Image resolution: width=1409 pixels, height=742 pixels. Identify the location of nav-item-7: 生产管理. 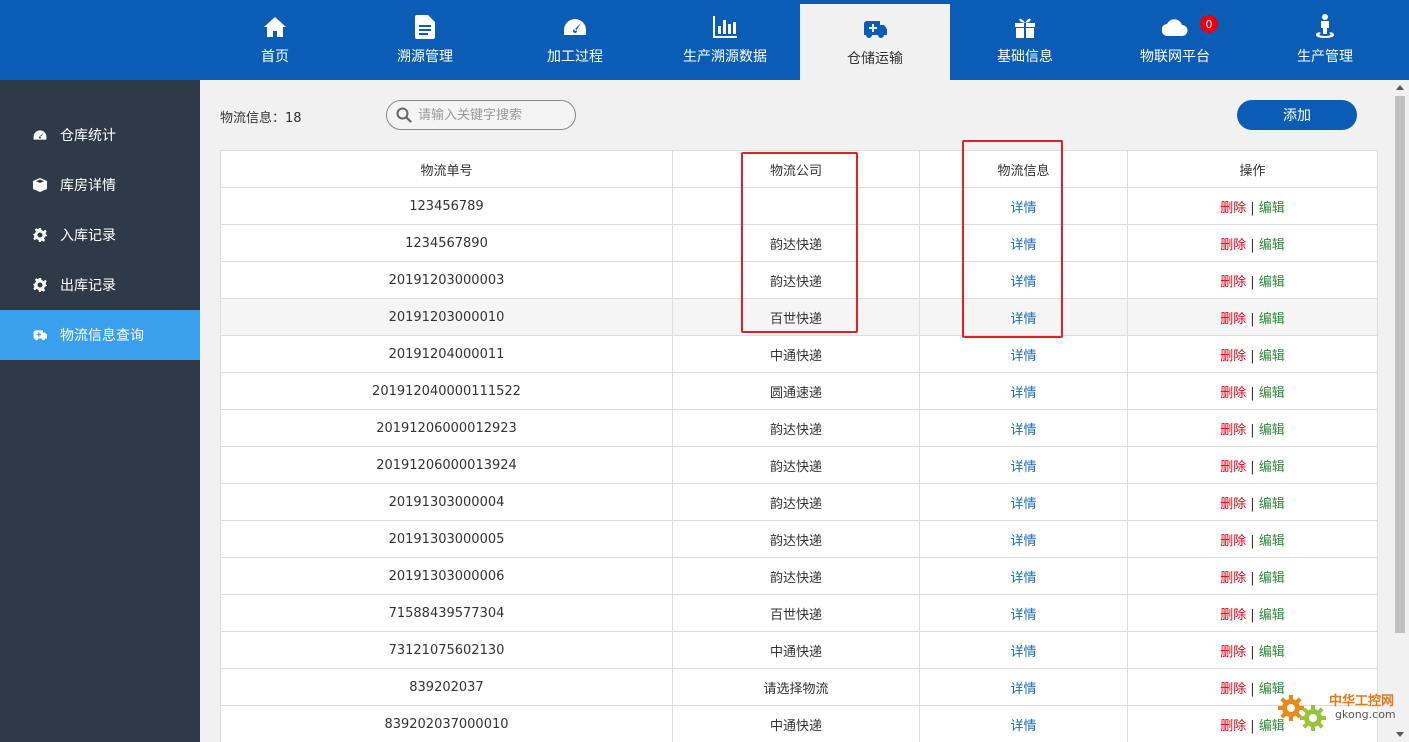
(1325, 40).